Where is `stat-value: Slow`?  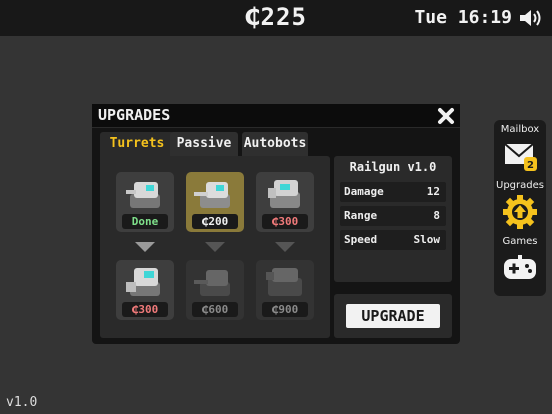 stat-value: Slow is located at coordinates (427, 239).